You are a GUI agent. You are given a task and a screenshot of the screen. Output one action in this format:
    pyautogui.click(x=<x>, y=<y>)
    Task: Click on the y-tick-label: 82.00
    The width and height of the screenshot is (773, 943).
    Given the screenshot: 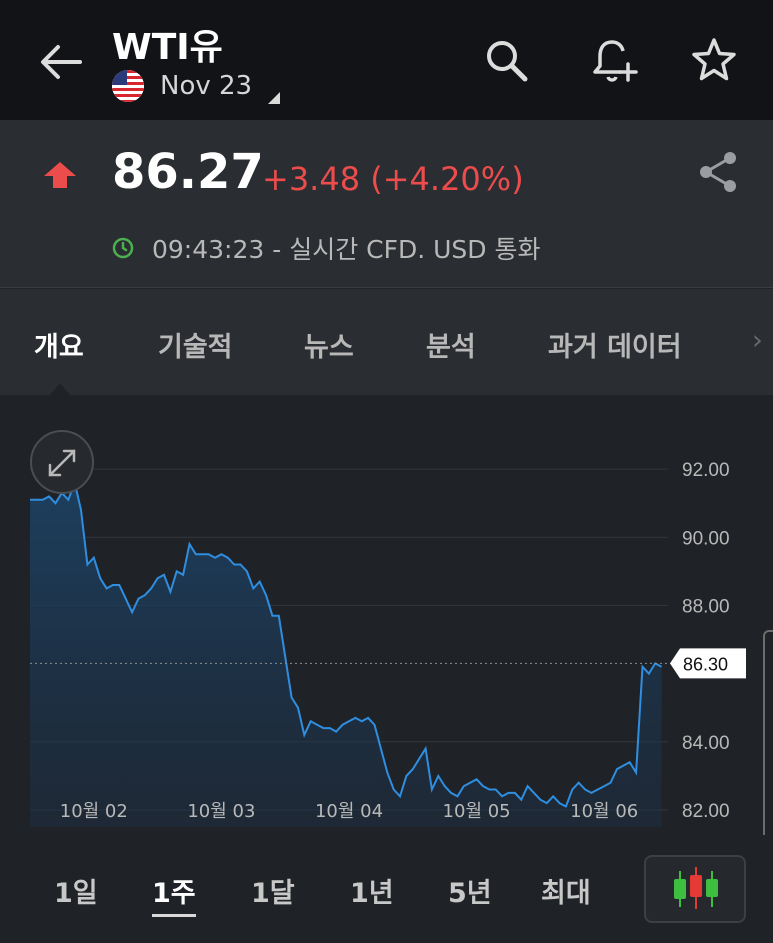 What is the action you would take?
    pyautogui.click(x=706, y=811)
    